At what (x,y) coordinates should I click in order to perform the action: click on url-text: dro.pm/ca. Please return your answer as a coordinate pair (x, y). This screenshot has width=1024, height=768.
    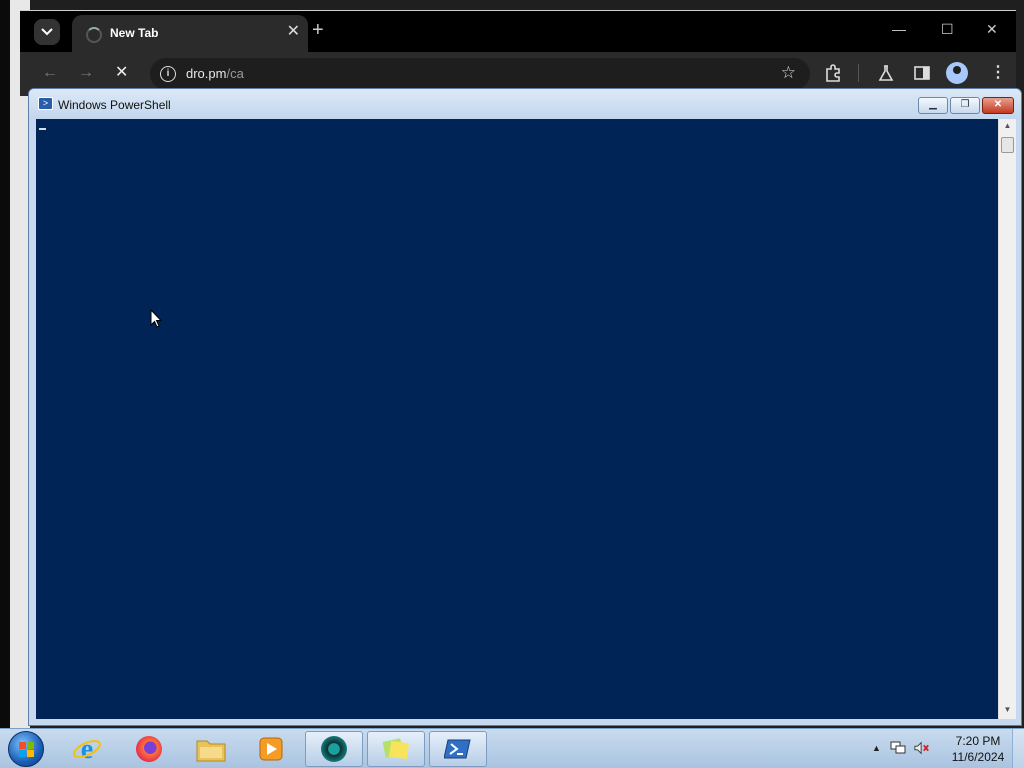
    Looking at the image, I should click on (215, 73).